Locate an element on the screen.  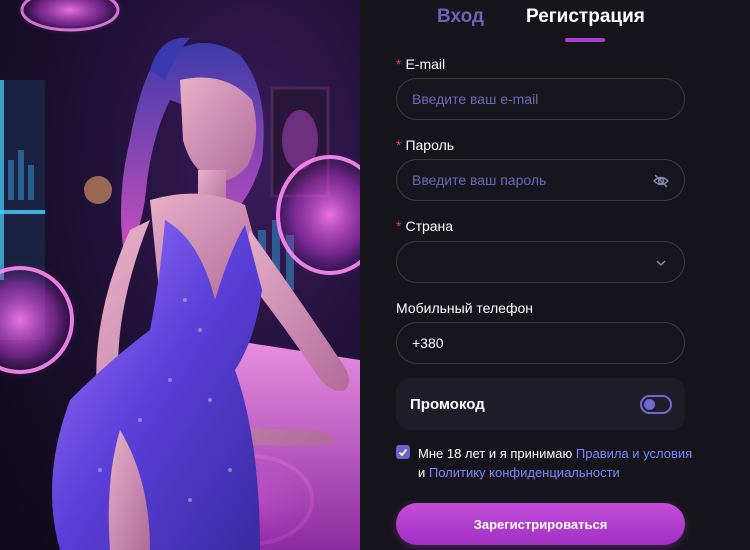
email-field is located at coordinates (540, 99).